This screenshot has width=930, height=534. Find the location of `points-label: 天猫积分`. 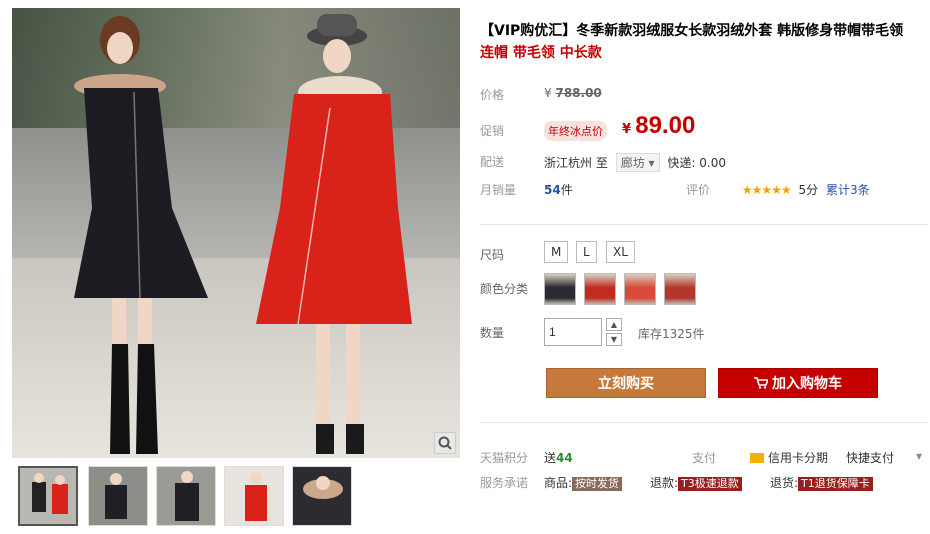

points-label: 天猫积分 is located at coordinates (504, 458).